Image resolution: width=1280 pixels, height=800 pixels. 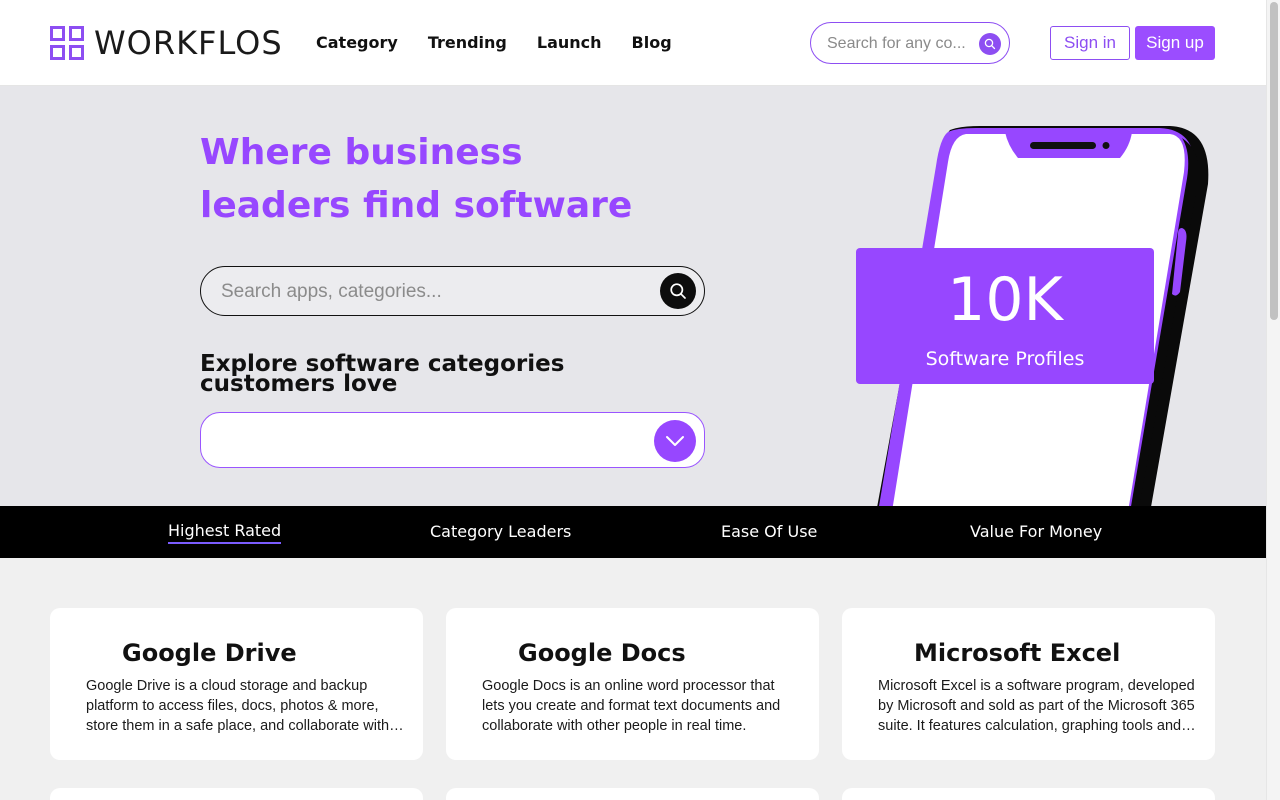 I want to click on category-dropdown, so click(x=452, y=440).